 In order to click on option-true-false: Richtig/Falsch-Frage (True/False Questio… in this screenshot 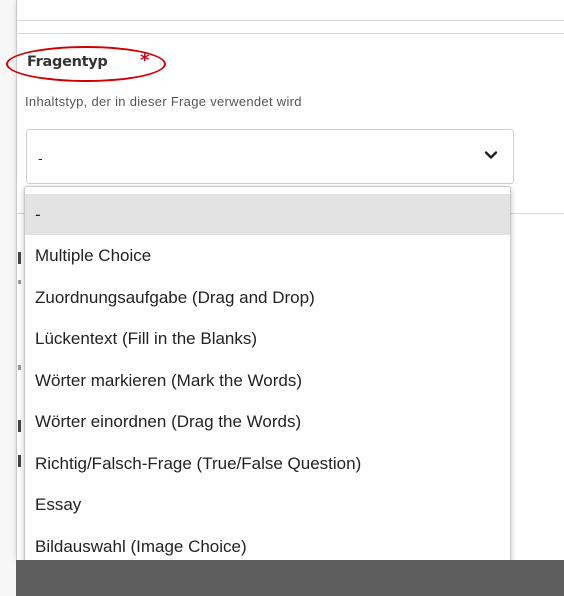, I will do `click(267, 463)`.